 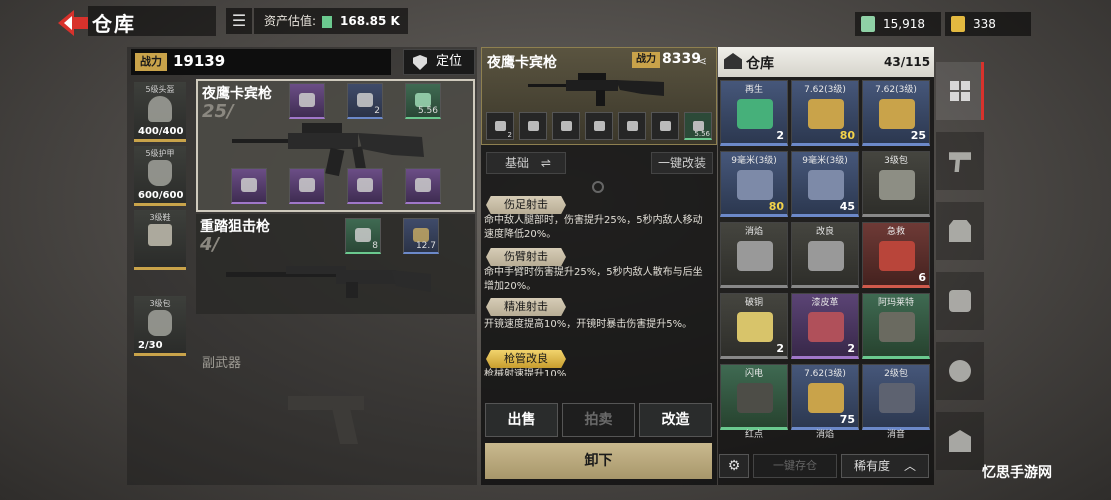 I want to click on gold-value: 338, so click(x=984, y=24).